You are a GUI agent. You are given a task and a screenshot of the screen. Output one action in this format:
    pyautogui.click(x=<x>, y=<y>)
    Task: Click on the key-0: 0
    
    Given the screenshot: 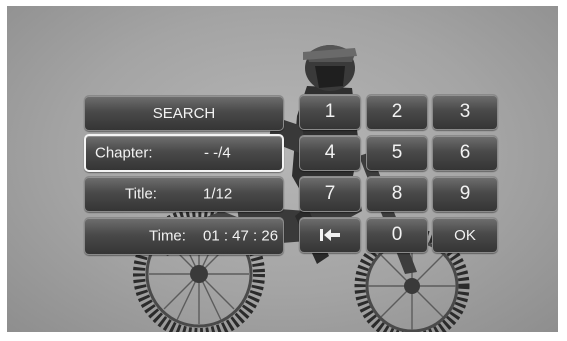 What is the action you would take?
    pyautogui.click(x=397, y=235)
    